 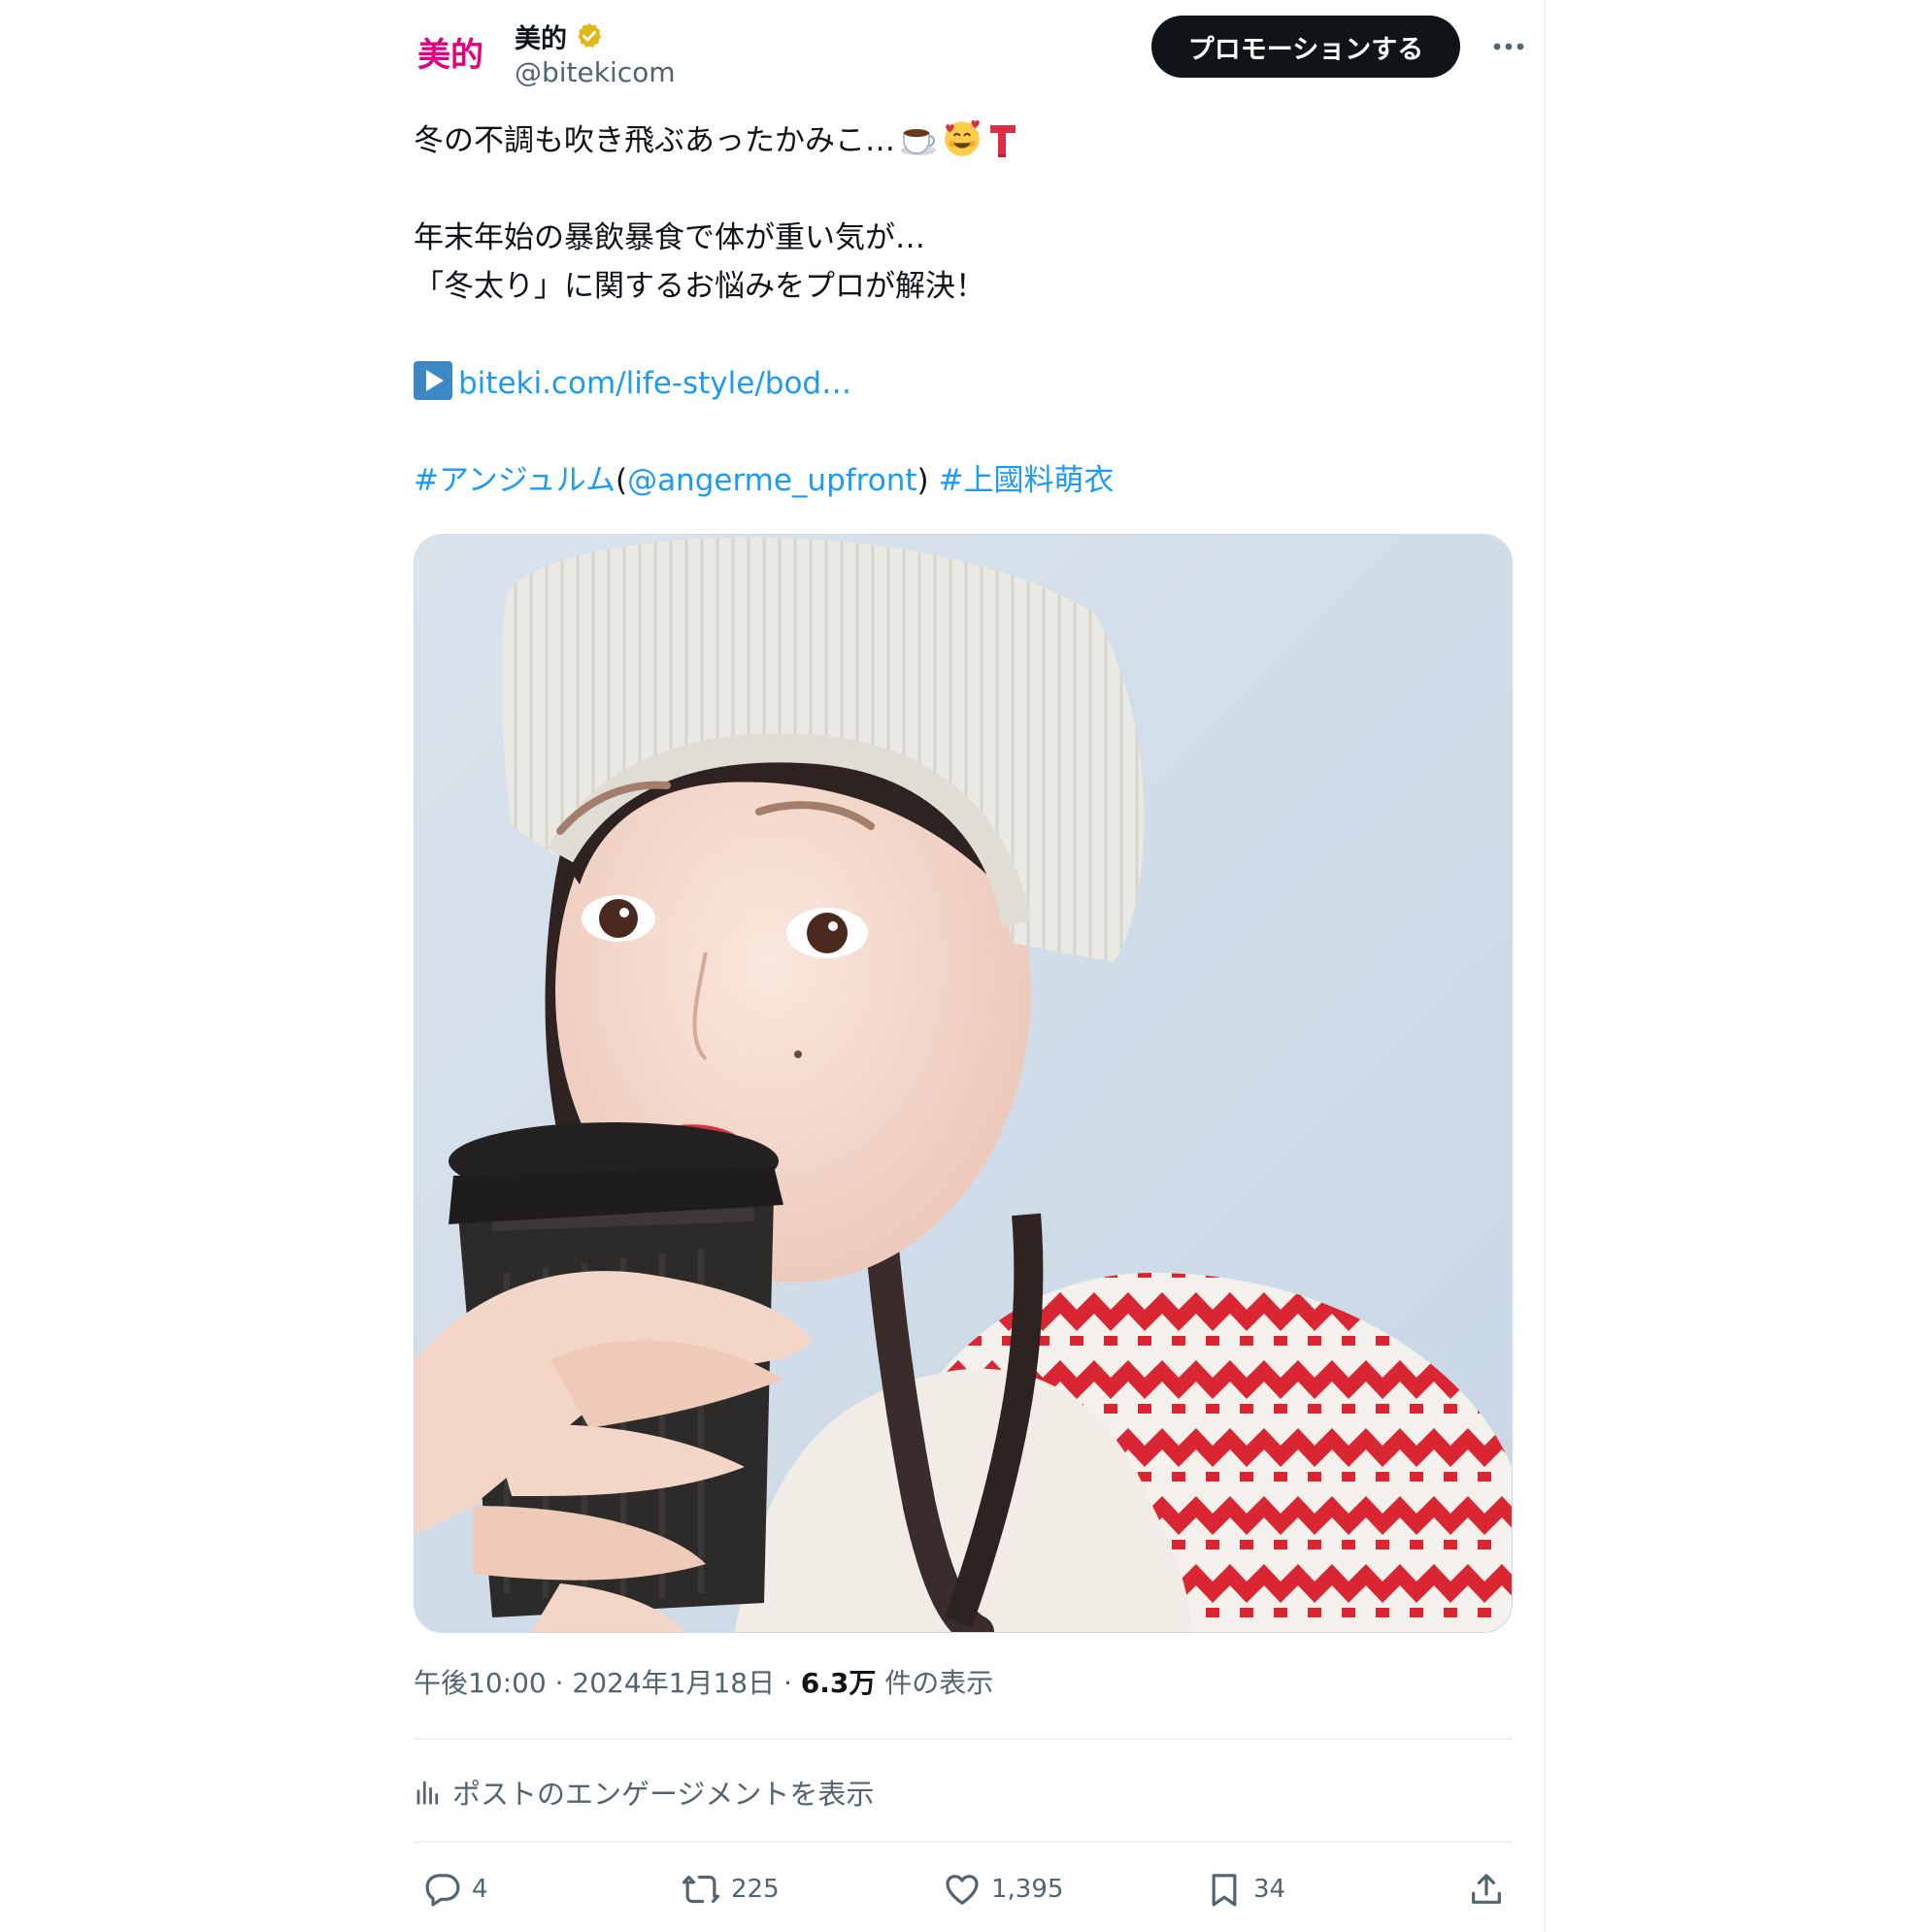 What do you see at coordinates (755, 1889) in the screenshot?
I see `repost-count: 225` at bounding box center [755, 1889].